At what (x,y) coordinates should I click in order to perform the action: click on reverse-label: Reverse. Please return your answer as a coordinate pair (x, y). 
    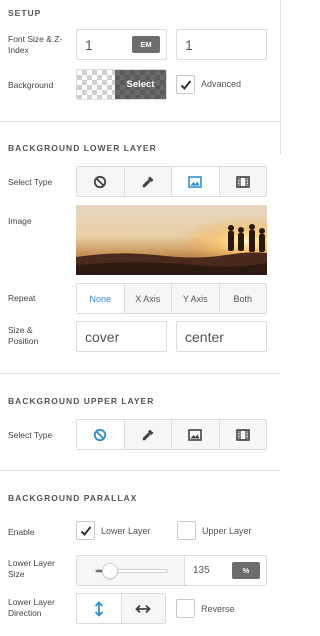
    Looking at the image, I should click on (218, 609).